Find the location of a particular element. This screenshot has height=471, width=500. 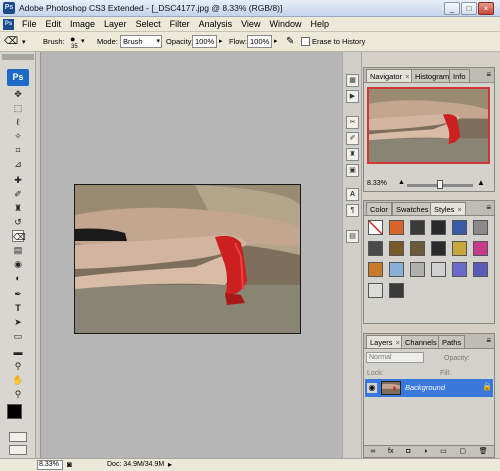

move-icon: ✥ is located at coordinates (18, 94).